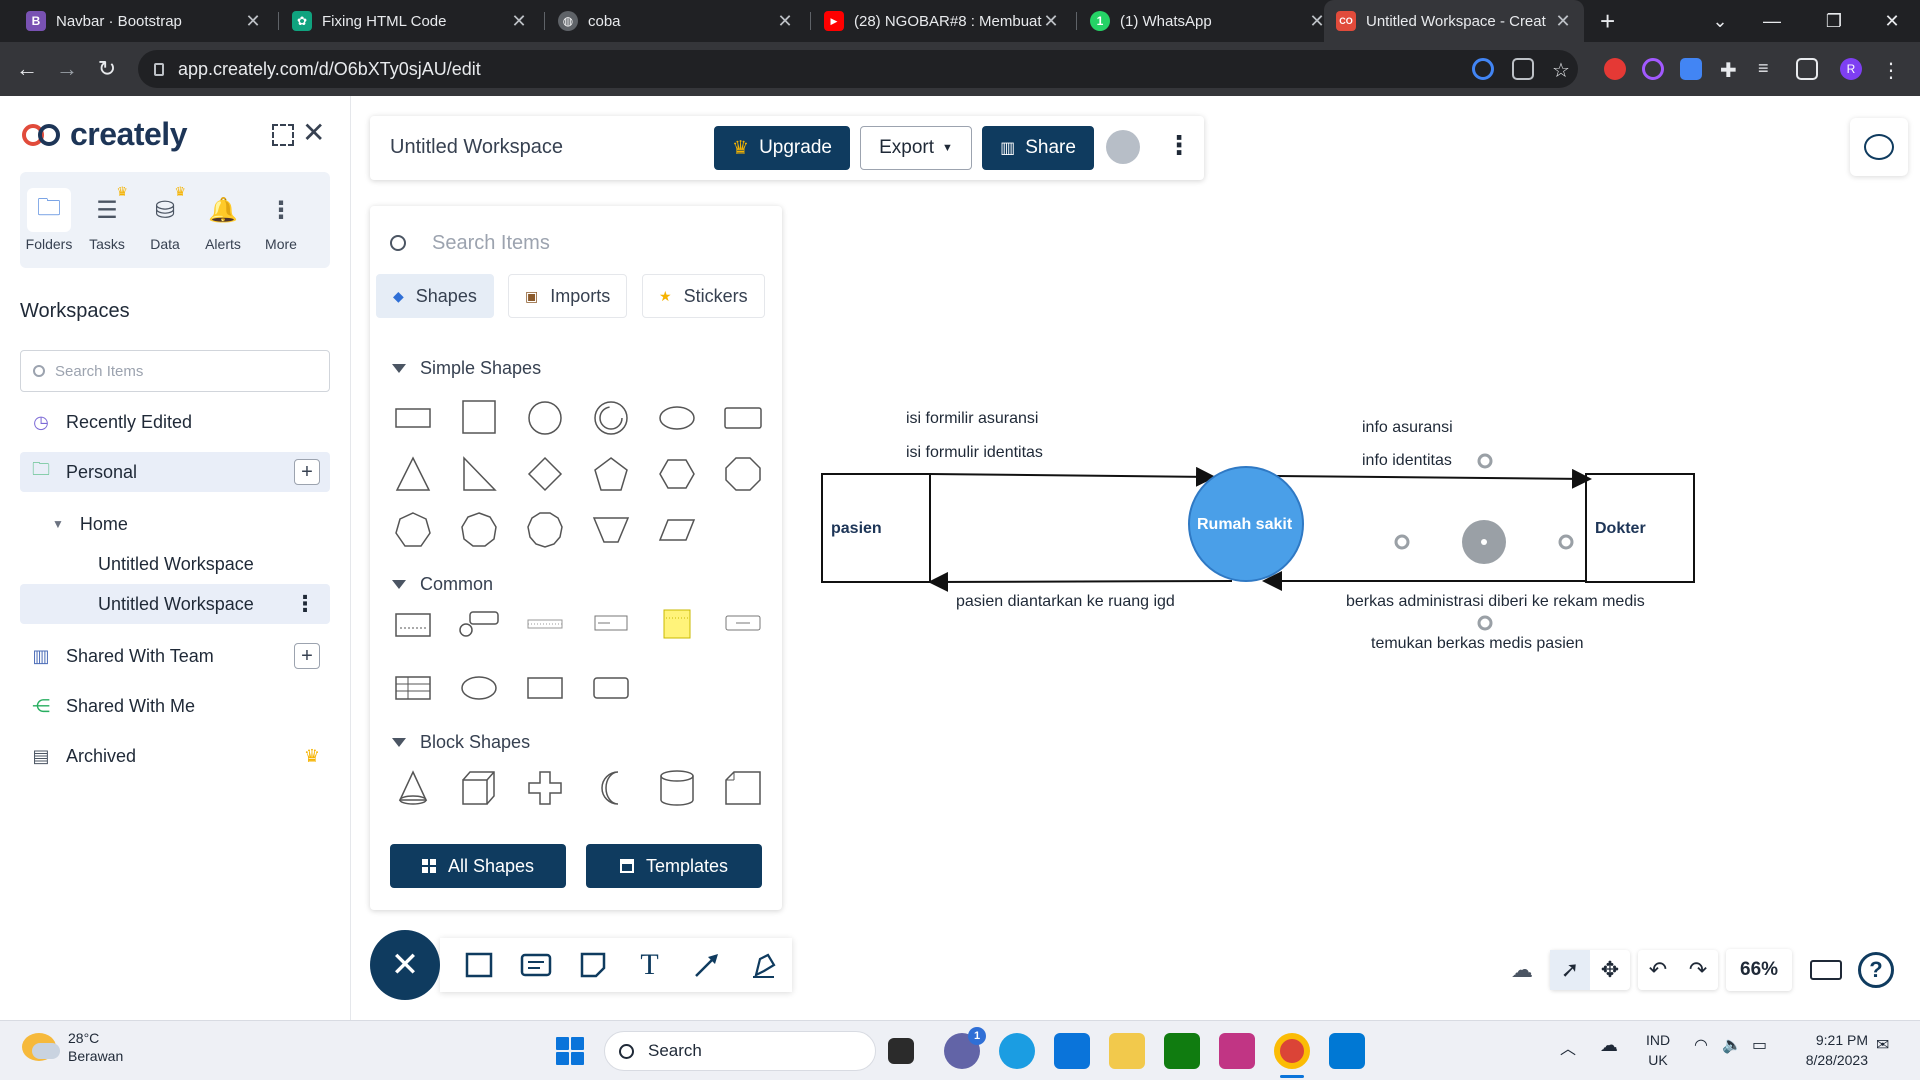 Image resolution: width=1920 pixels, height=1080 pixels. Describe the element at coordinates (1807, 69) in the screenshot. I see `side-panel-icon` at that location.